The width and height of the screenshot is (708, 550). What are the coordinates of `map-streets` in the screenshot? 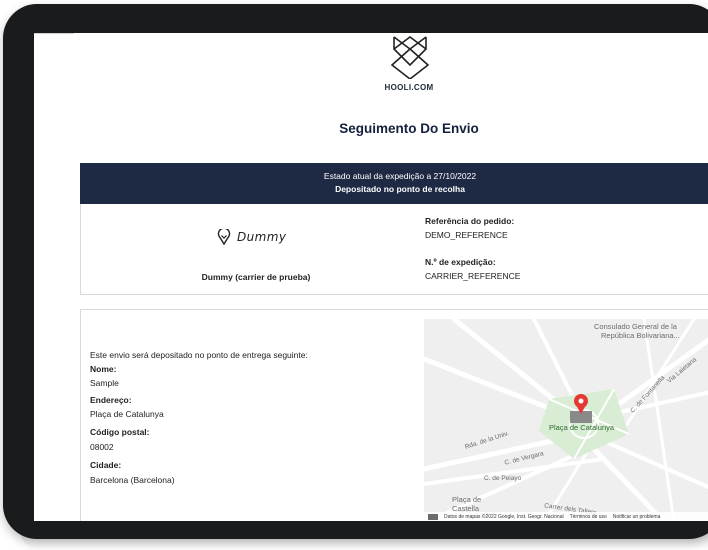 It's located at (566, 420).